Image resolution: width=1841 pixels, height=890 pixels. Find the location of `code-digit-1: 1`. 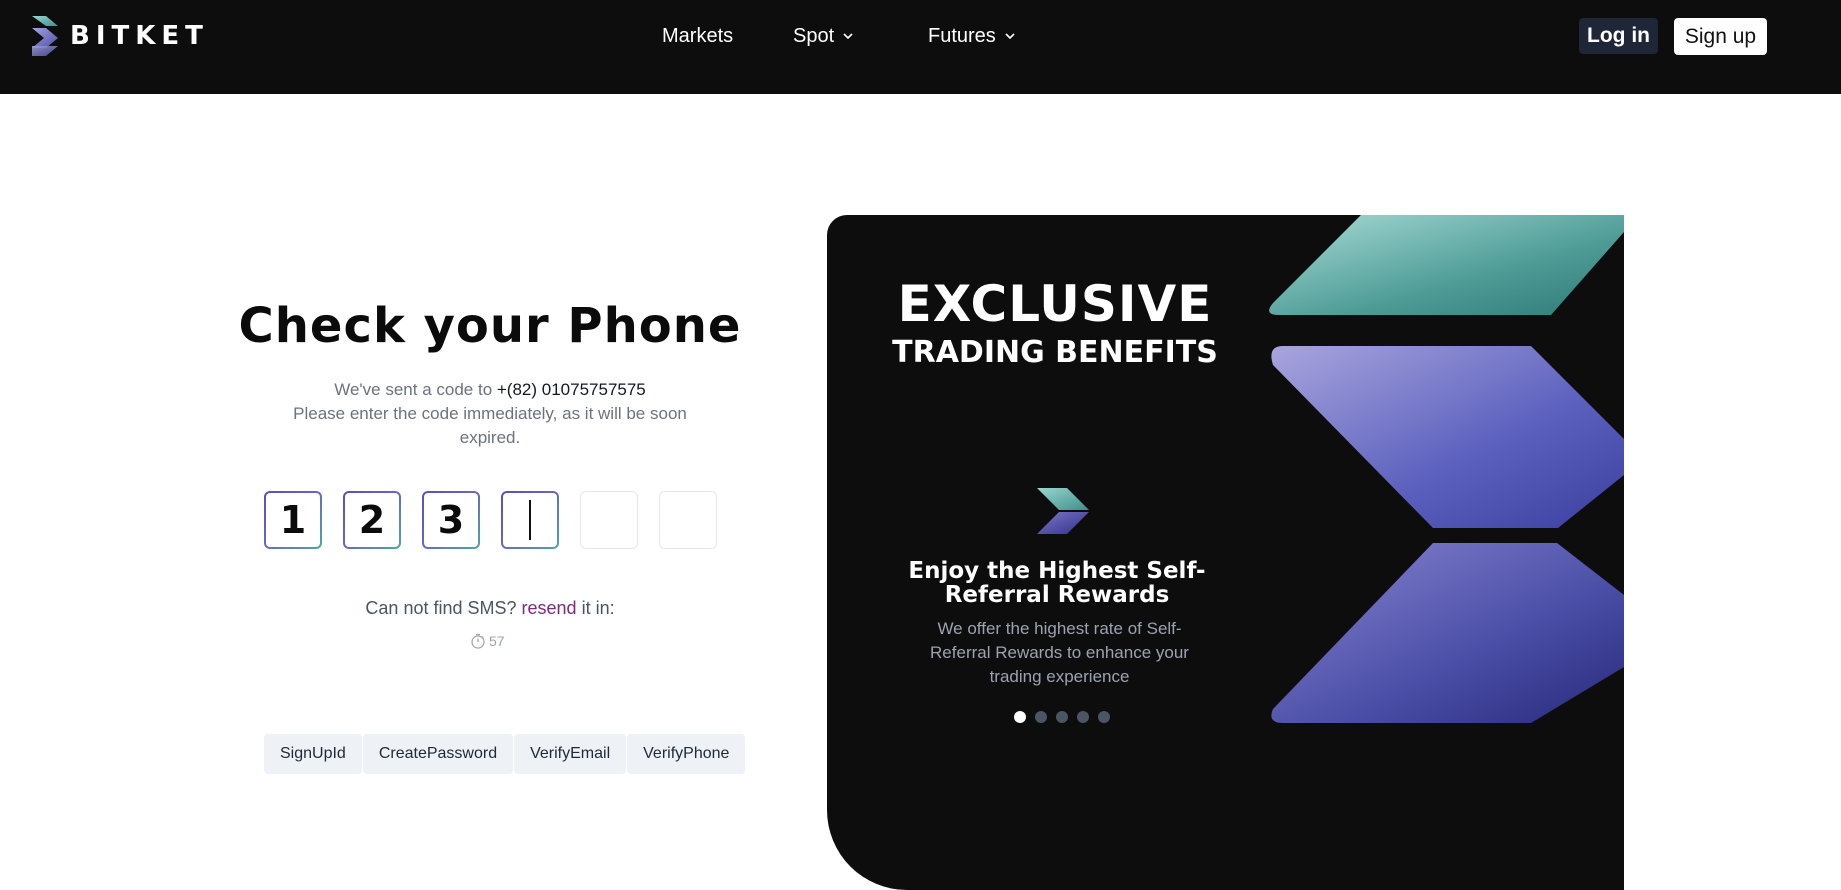

code-digit-1: 1 is located at coordinates (293, 520).